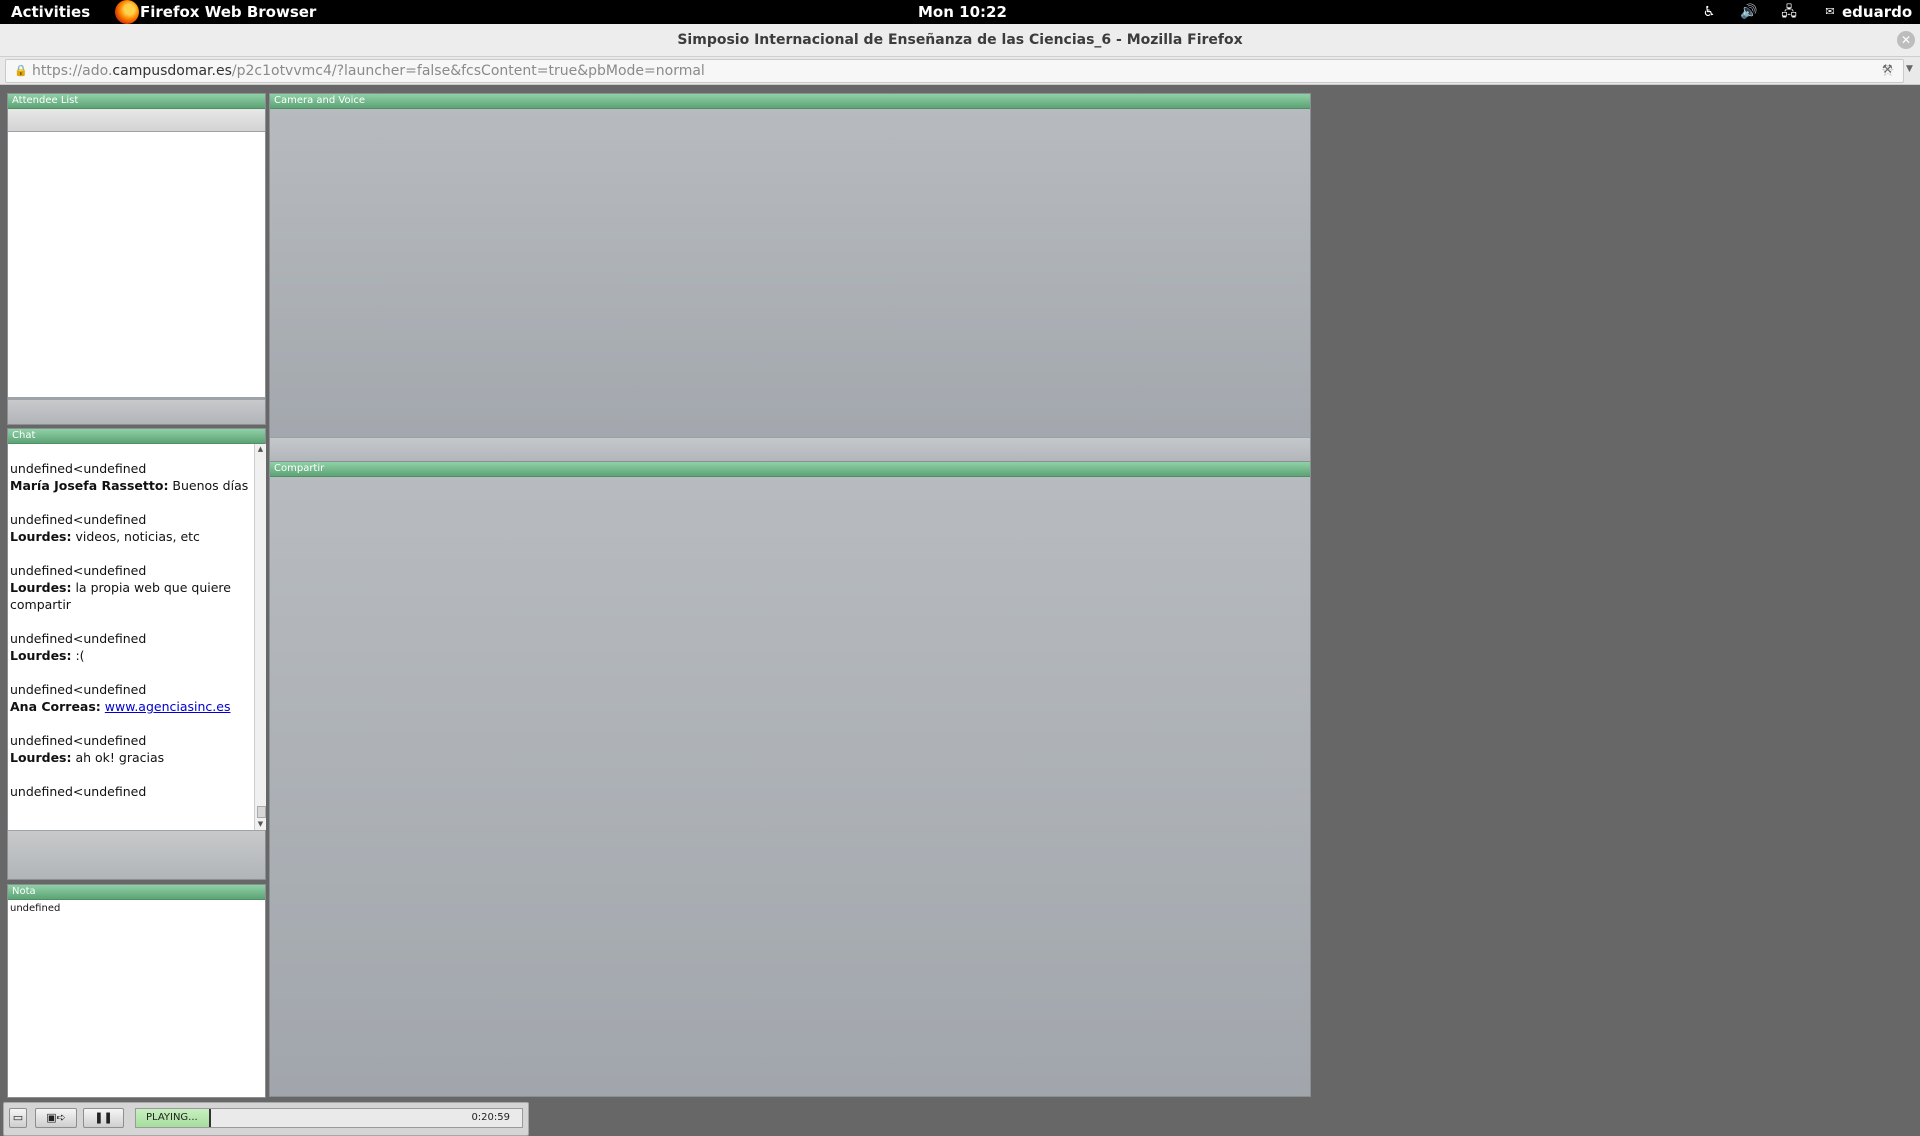 This screenshot has height=1136, width=1920. What do you see at coordinates (490, 1117) in the screenshot?
I see `playback-time: 0:20:59` at bounding box center [490, 1117].